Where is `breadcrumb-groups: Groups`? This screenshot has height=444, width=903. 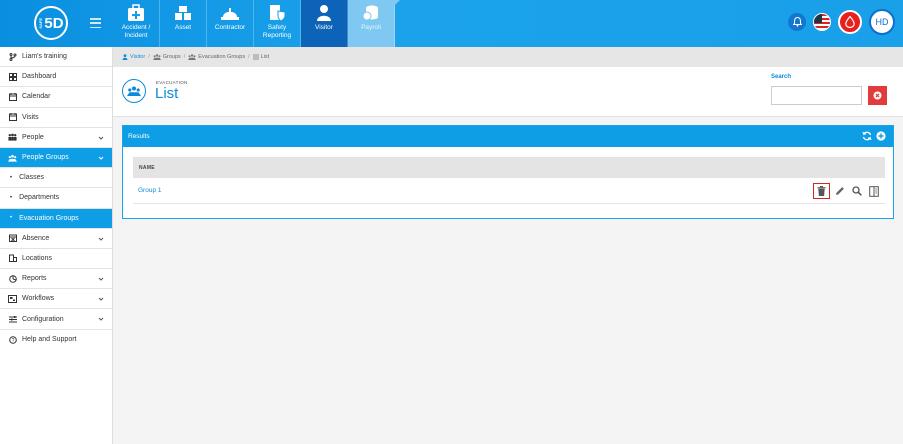
breadcrumb-groups: Groups is located at coordinates (172, 57).